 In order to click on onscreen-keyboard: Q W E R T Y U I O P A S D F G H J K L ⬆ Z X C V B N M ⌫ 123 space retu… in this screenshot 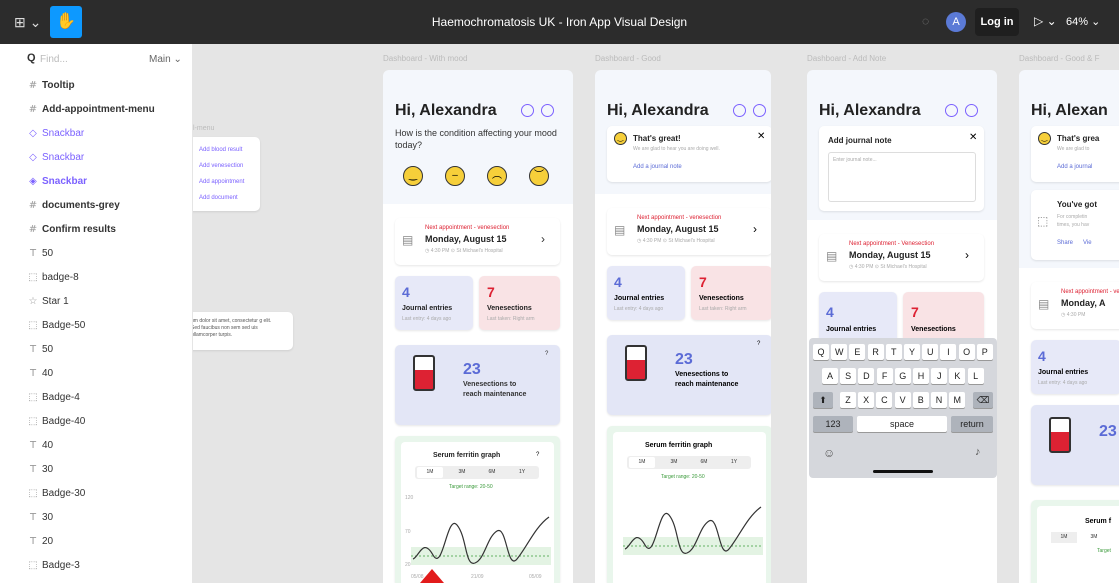, I will do `click(903, 408)`.